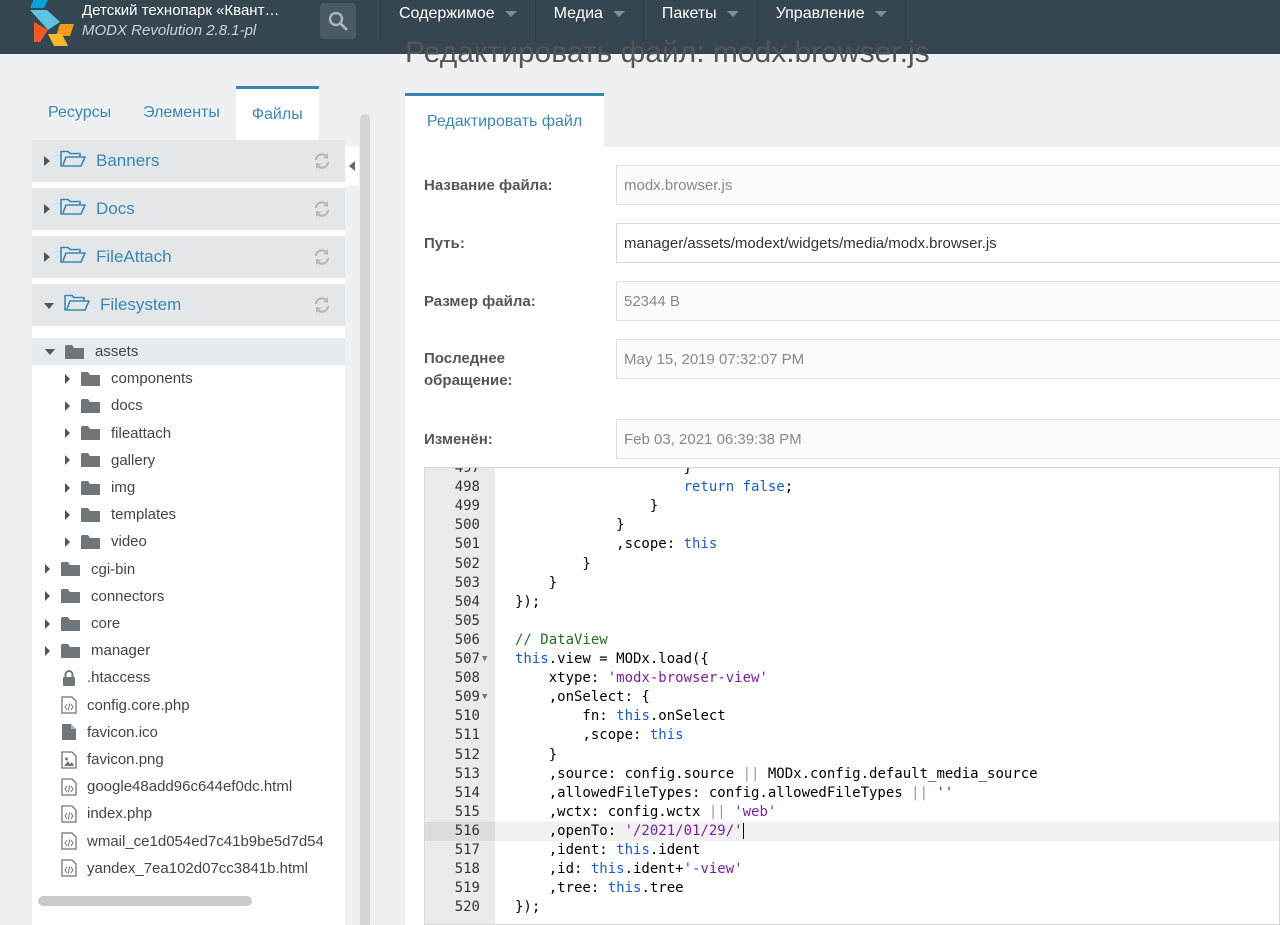 The height and width of the screenshot is (925, 1280). What do you see at coordinates (852, 544) in the screenshot?
I see `code-line: 501 ,scope: this` at bounding box center [852, 544].